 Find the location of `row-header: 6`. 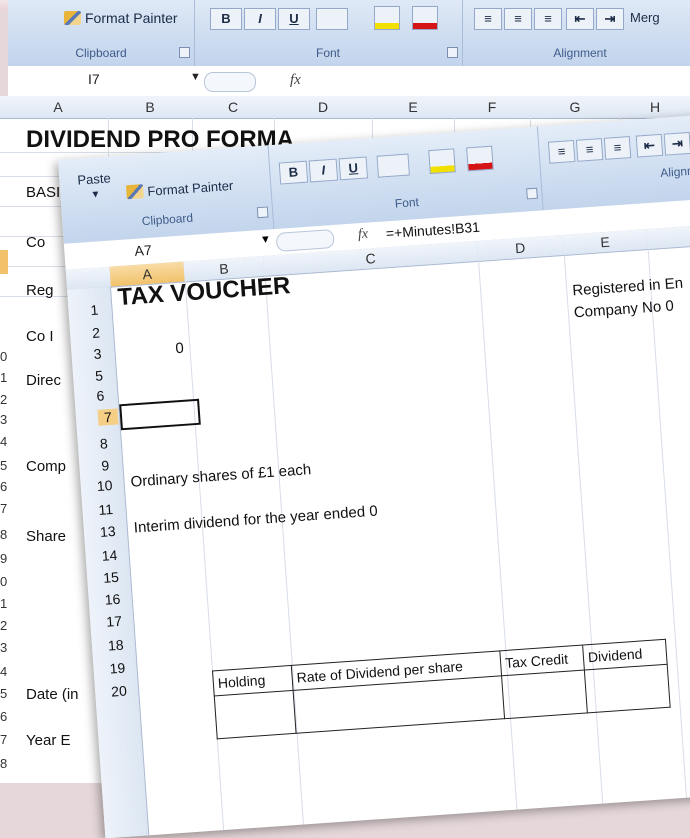

row-header: 6 is located at coordinates (100, 395).